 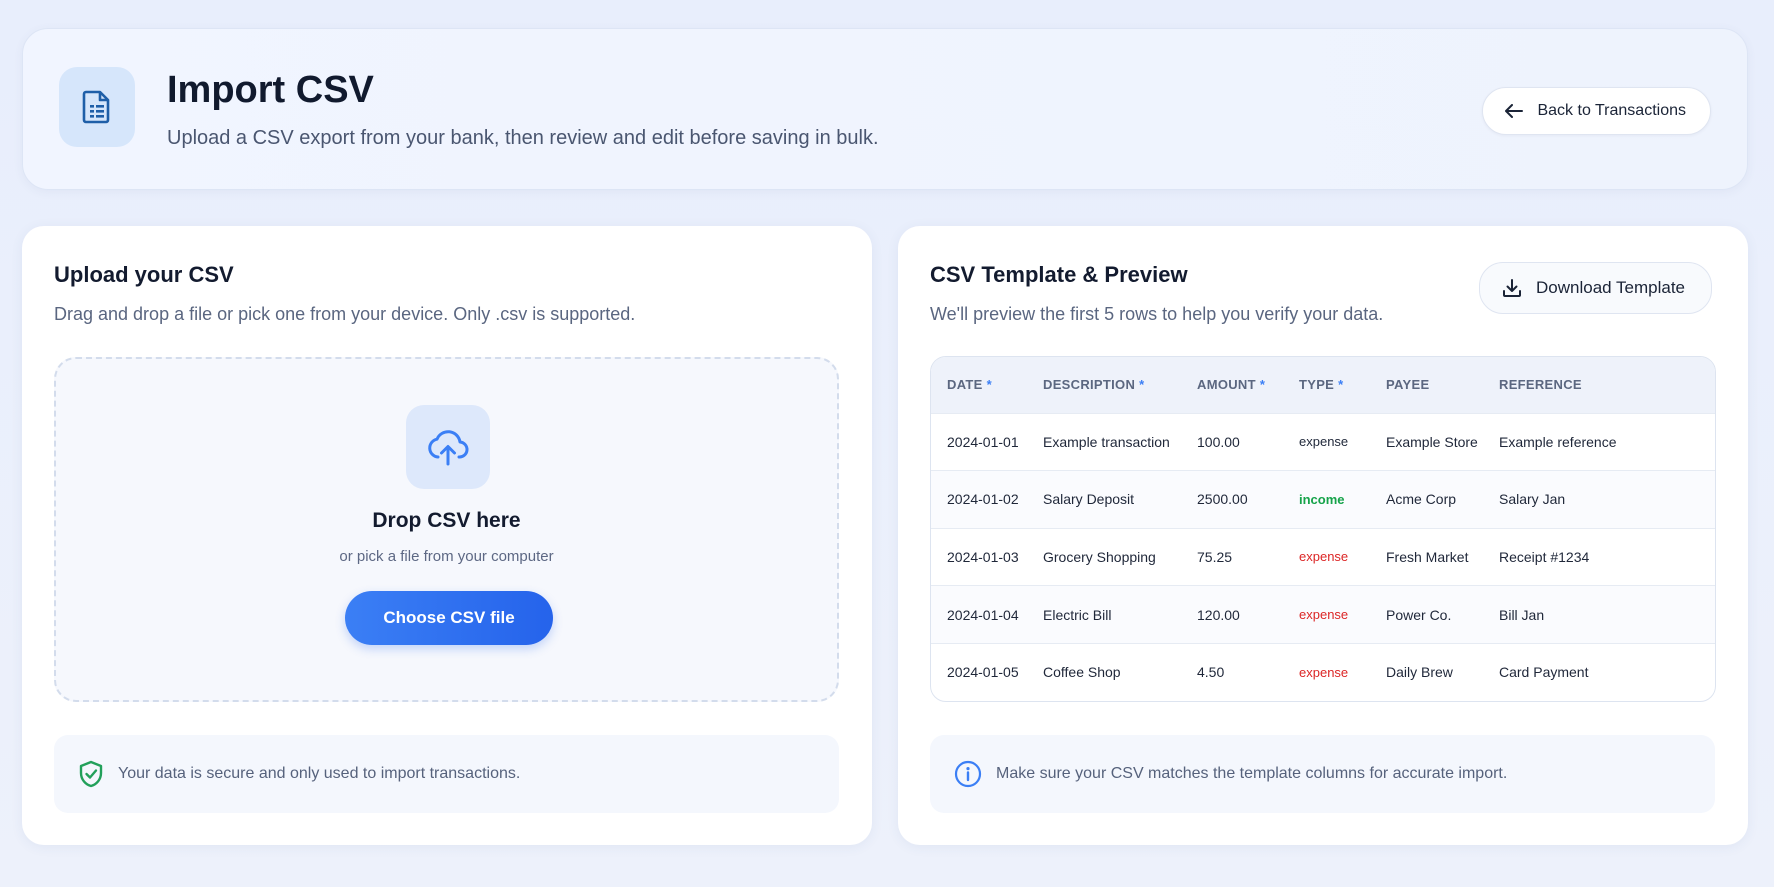 What do you see at coordinates (1408, 385) in the screenshot?
I see `column-header-payee: PAYEE` at bounding box center [1408, 385].